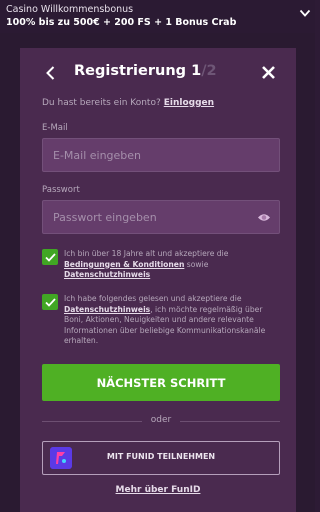 The image size is (320, 512). I want to click on modal-title: Registrierung 1/2, so click(145, 71).